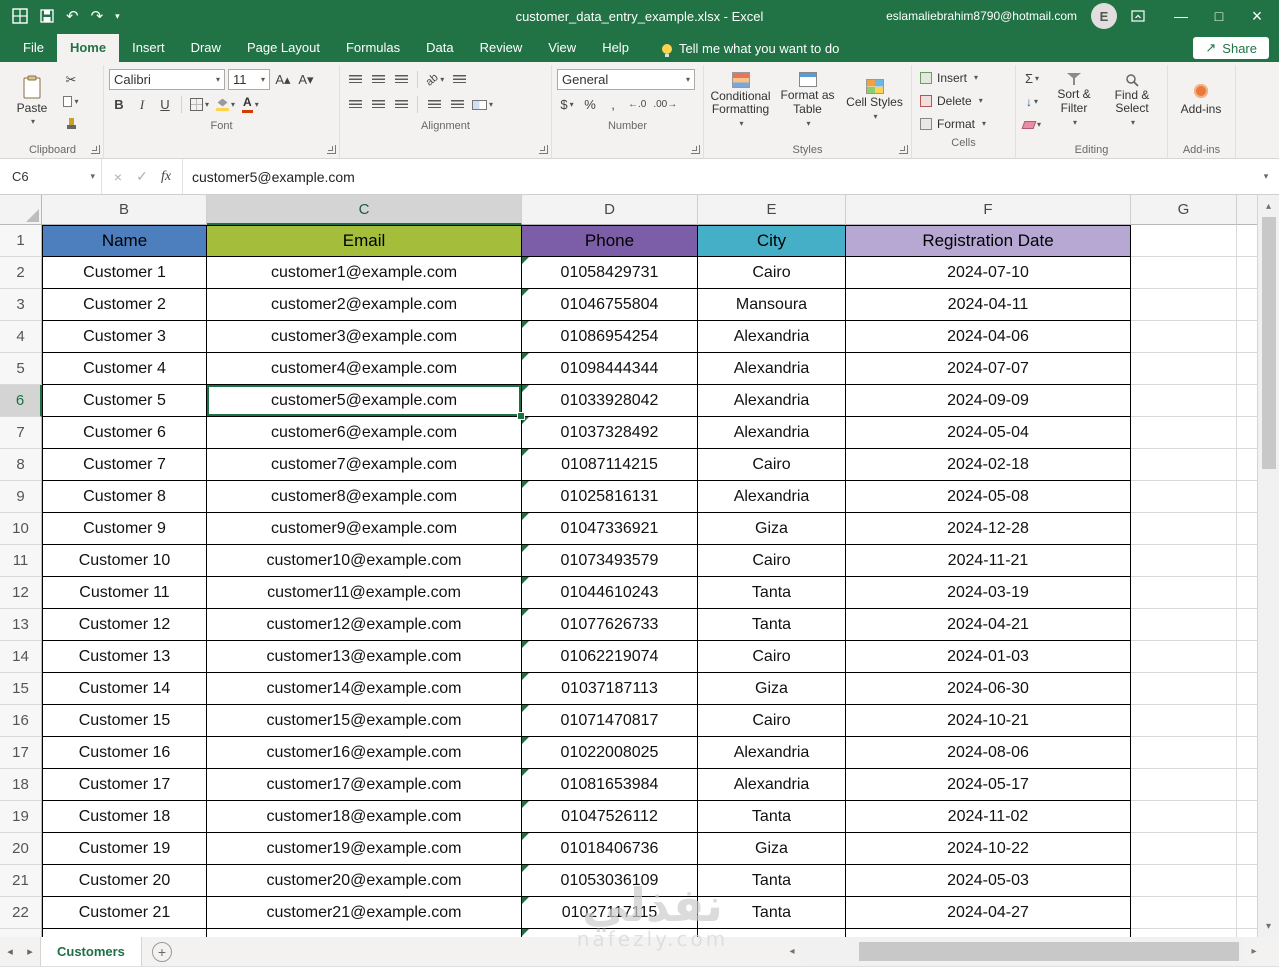 The height and width of the screenshot is (975, 1279). I want to click on cancel-icon: ×, so click(118, 177).